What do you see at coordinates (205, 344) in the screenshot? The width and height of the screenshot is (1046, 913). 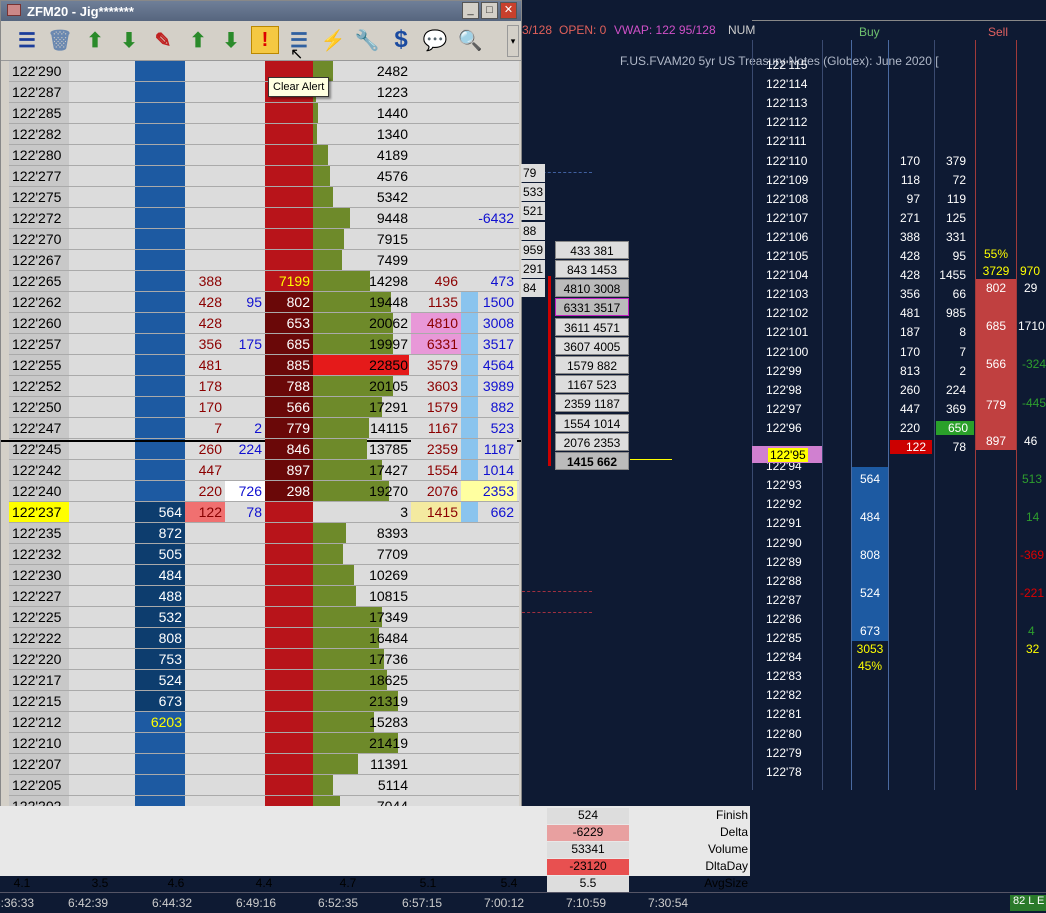 I see `col1-cell: 356` at bounding box center [205, 344].